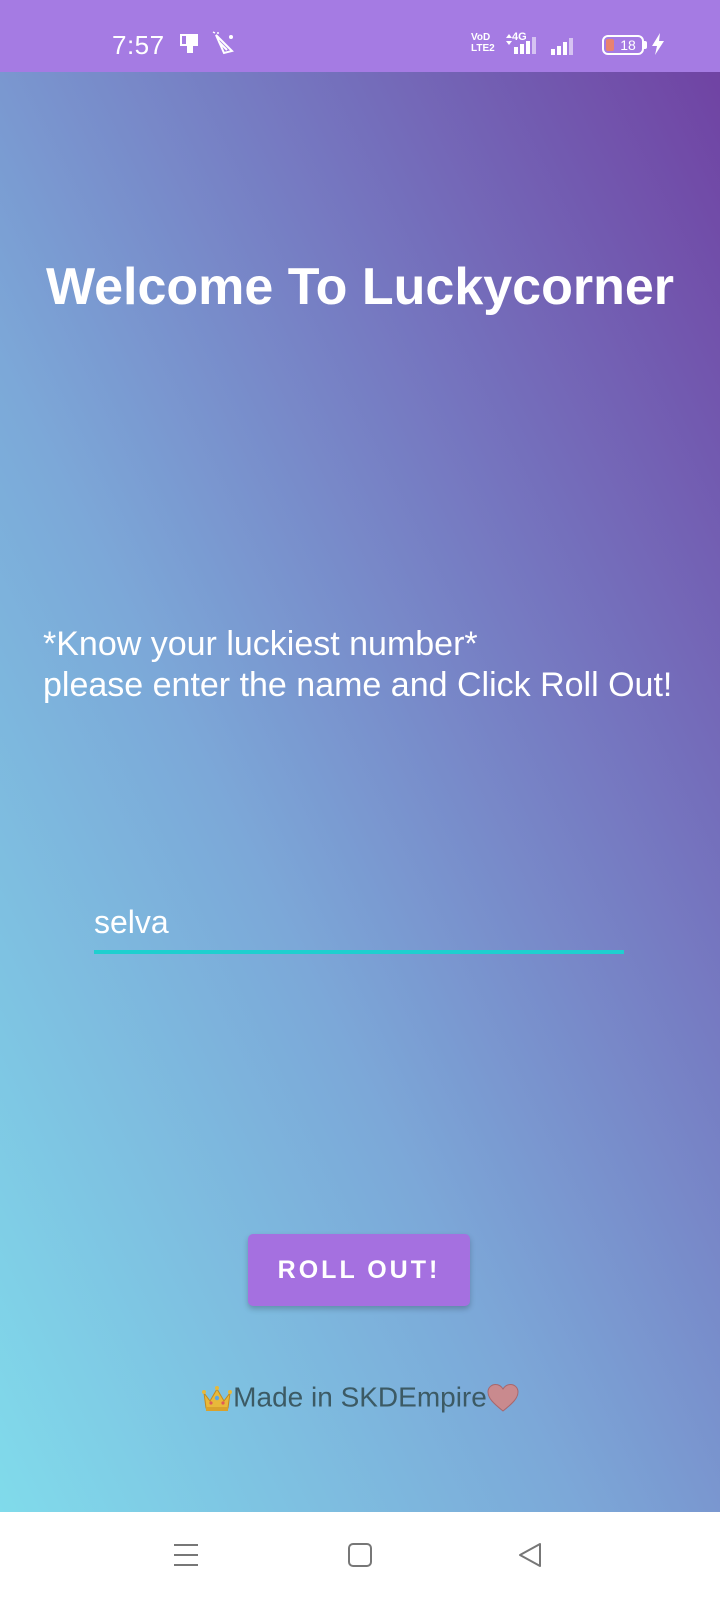  Describe the element at coordinates (360, 36) in the screenshot. I see `status-bar: 7:57 VoD LTE2 4G 18` at that location.